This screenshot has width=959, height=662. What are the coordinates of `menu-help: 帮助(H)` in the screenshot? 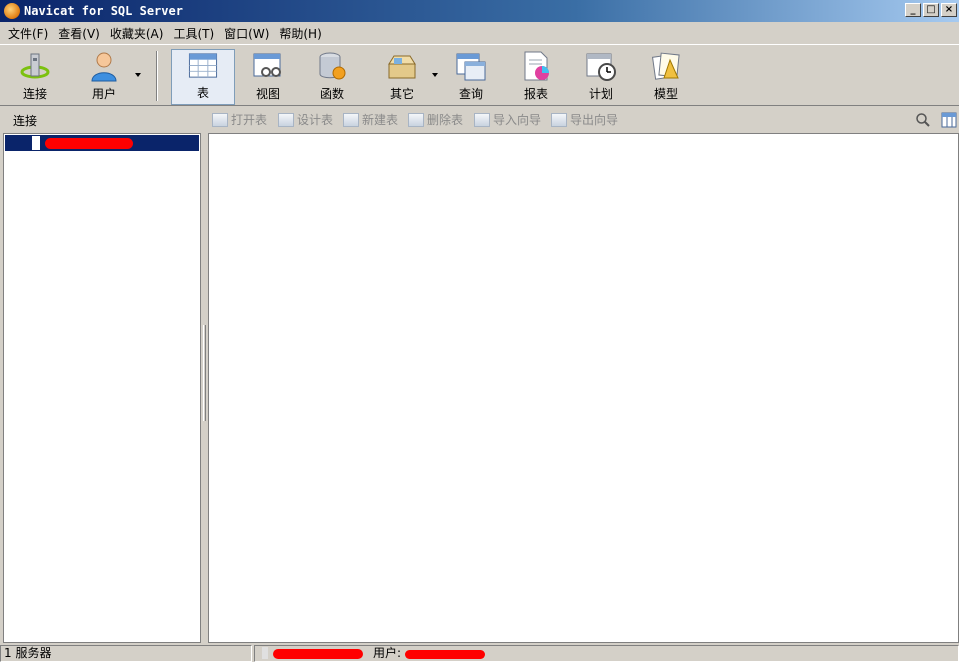 It's located at (300, 33).